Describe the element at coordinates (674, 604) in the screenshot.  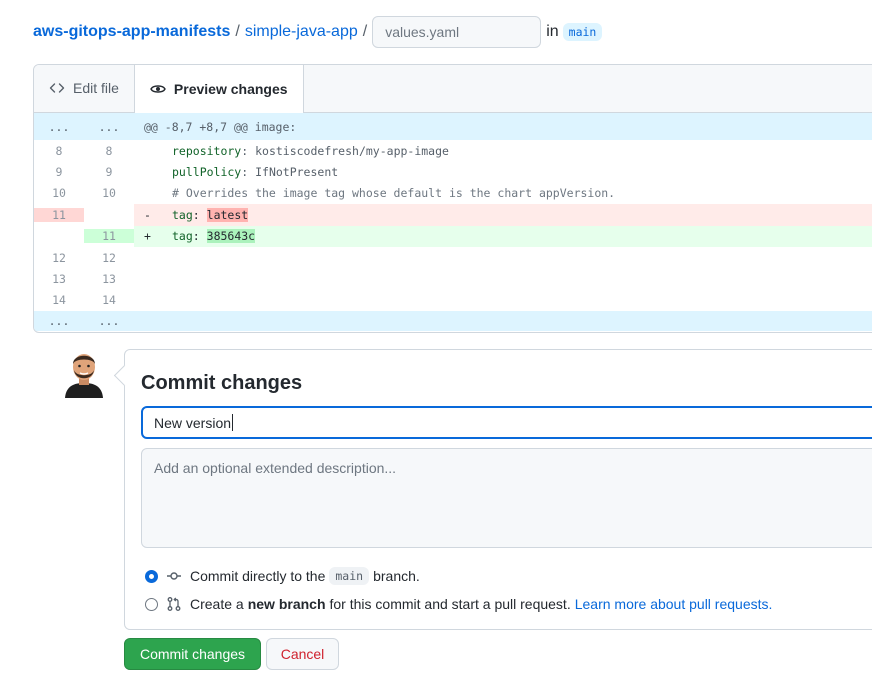
I see `learn-more-pull-requests-link: Learn more about pull requests.` at that location.